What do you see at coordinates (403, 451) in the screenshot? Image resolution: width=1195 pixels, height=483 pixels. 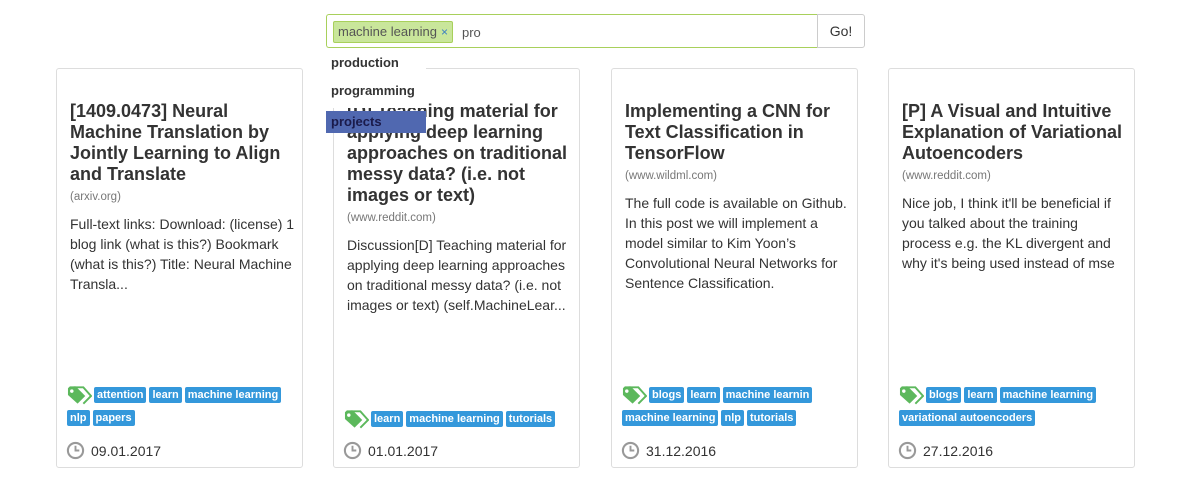 I see `card-date: 01.01.2017` at bounding box center [403, 451].